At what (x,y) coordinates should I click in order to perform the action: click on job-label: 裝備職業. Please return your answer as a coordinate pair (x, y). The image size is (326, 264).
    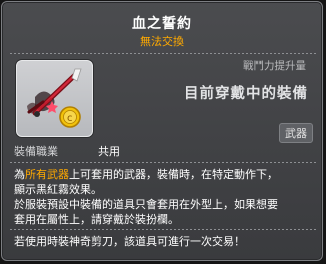
    Looking at the image, I should click on (36, 151).